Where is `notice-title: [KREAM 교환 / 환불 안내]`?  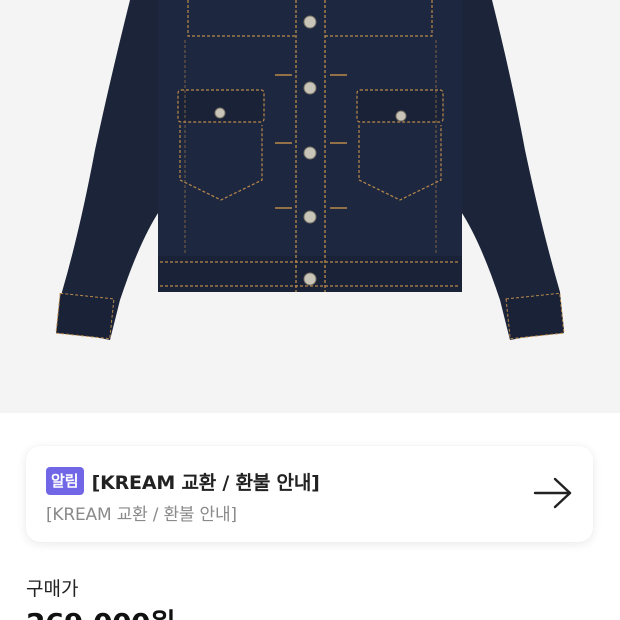
notice-title: [KREAM 교환 / 환불 안내] is located at coordinates (205, 482).